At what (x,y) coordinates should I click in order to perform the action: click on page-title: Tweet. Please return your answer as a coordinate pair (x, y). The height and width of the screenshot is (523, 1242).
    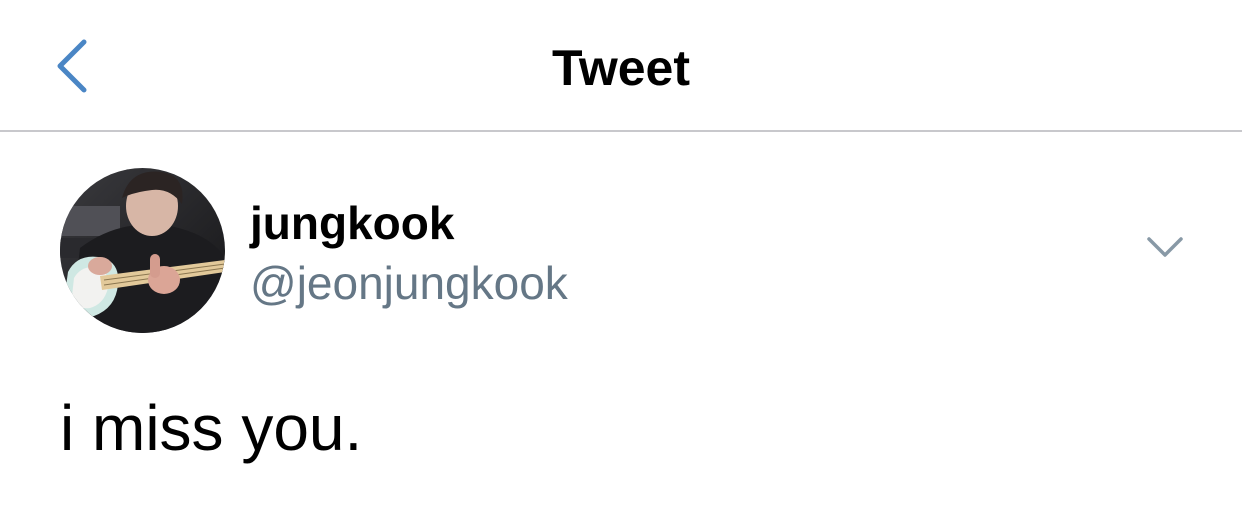
    Looking at the image, I should click on (621, 68).